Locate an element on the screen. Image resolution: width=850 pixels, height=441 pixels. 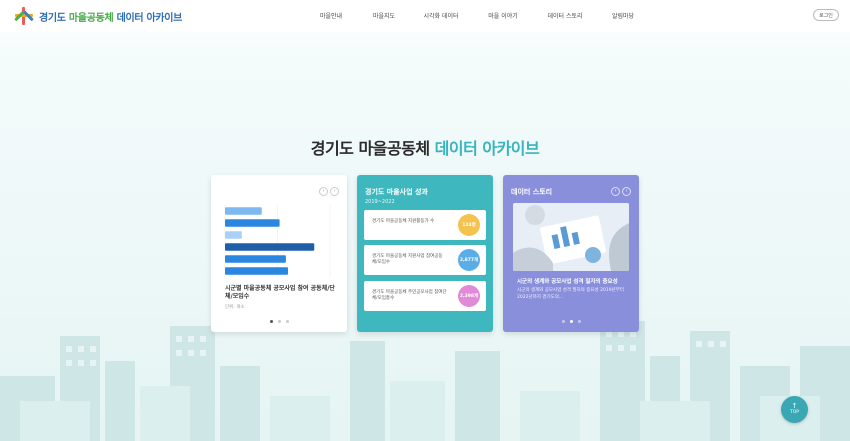
stat-value-badge: 124명 is located at coordinates (469, 225).